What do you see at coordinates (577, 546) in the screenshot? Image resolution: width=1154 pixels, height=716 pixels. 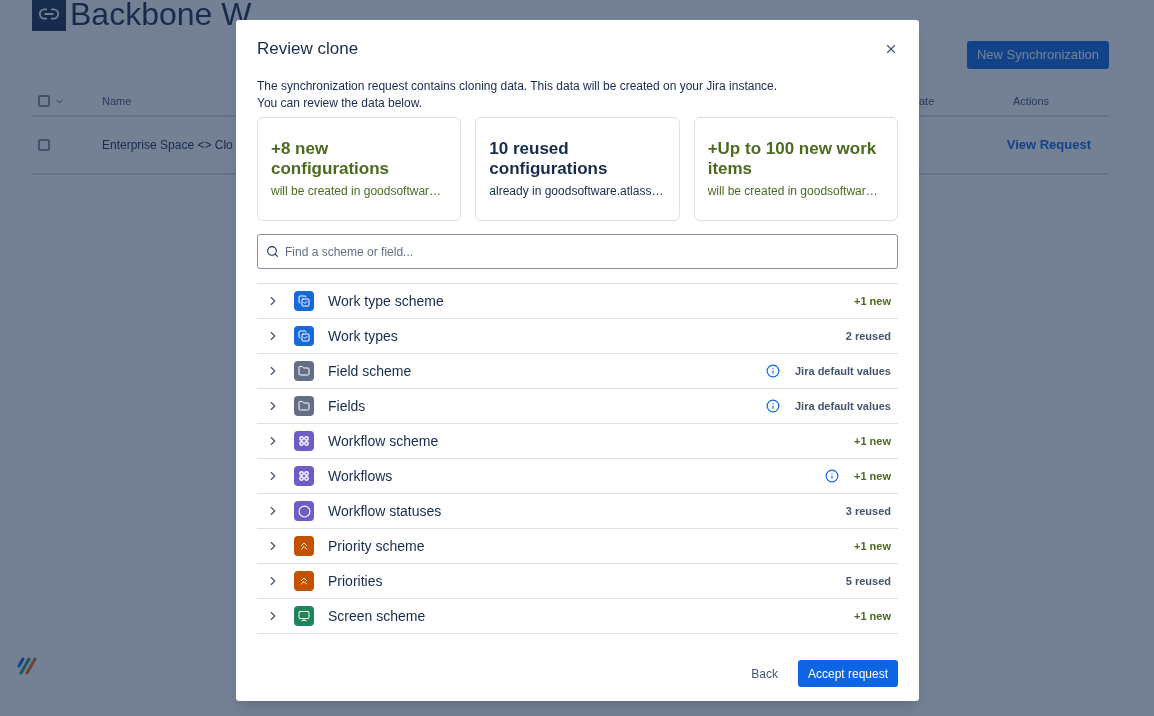 I see `config-row: Priority scheme +1 new` at bounding box center [577, 546].